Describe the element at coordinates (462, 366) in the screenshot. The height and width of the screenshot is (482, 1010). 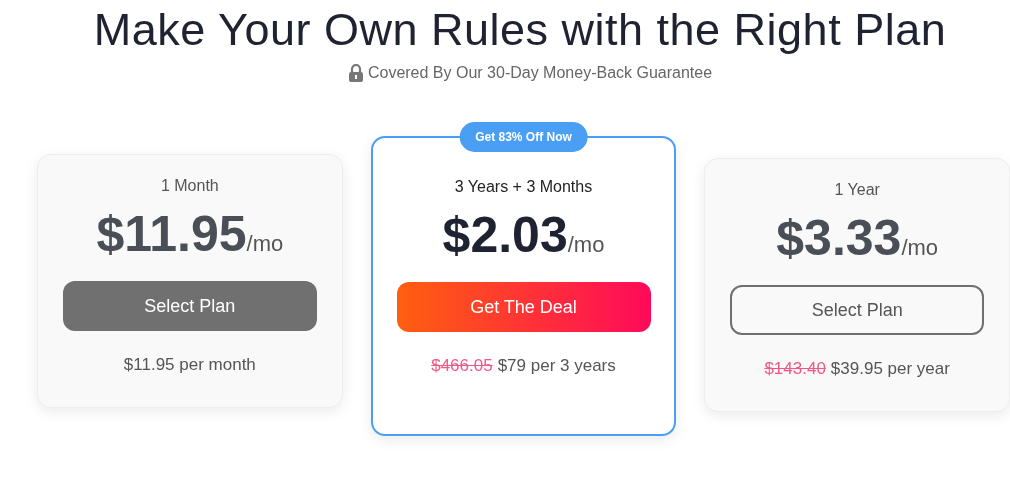
I see `original-price: $466.05` at that location.